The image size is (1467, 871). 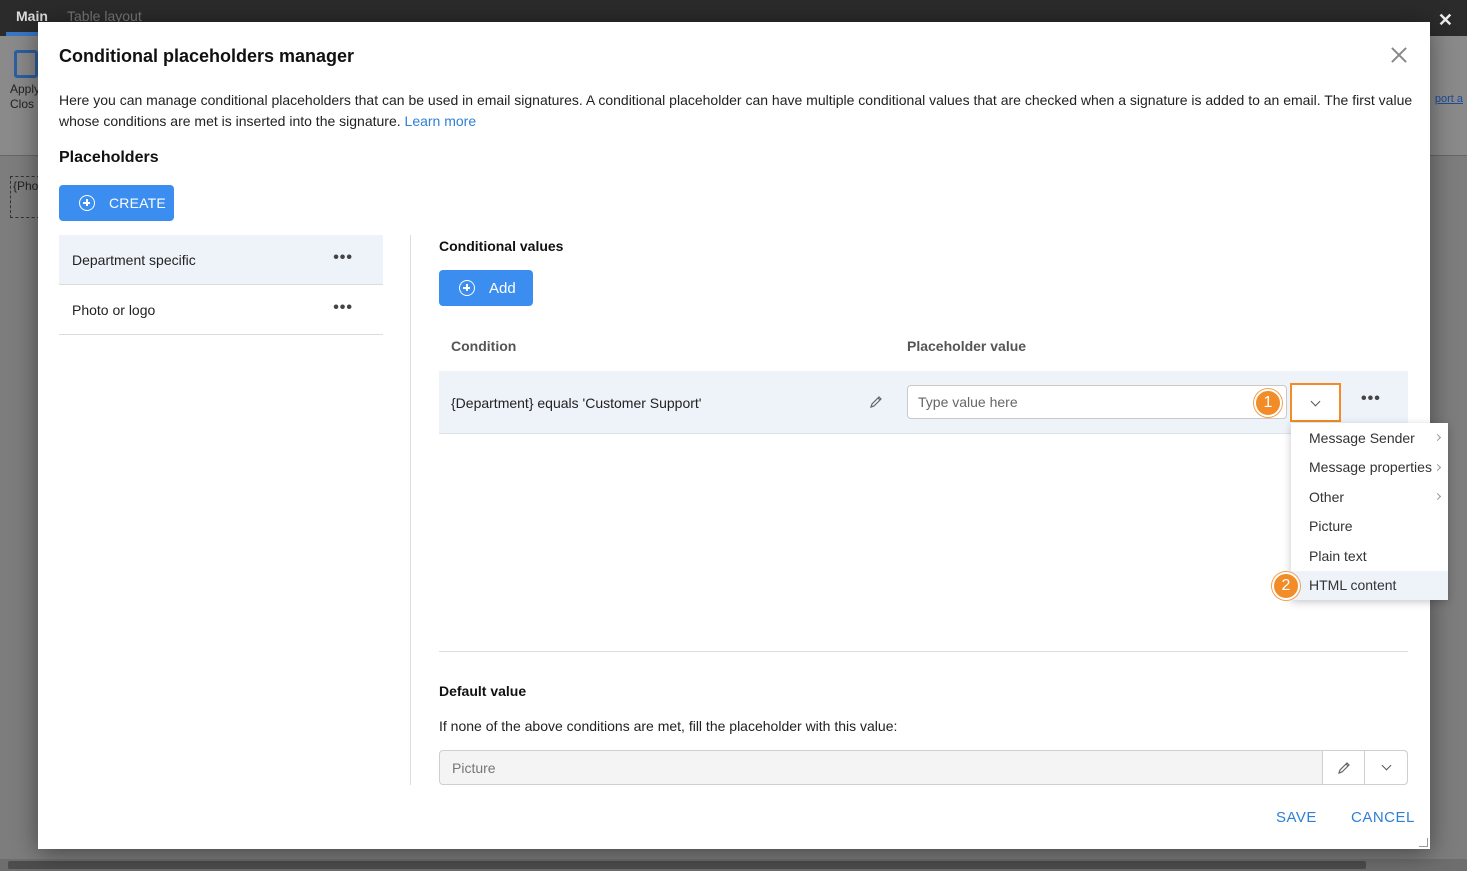 I want to click on menu-item-label: Plain text, so click(x=1338, y=555).